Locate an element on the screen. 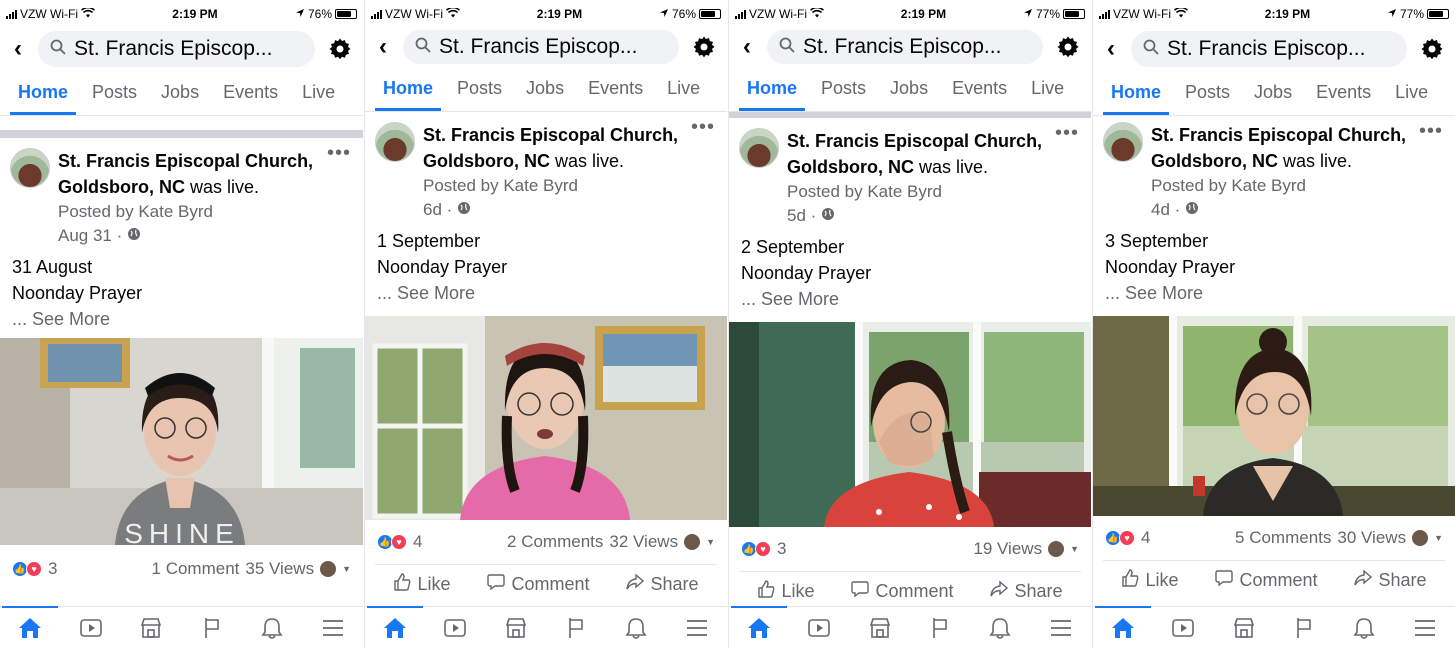 This screenshot has width=1455, height=648. reaction-summary: 👍 ♥ 3 is located at coordinates (34, 569).